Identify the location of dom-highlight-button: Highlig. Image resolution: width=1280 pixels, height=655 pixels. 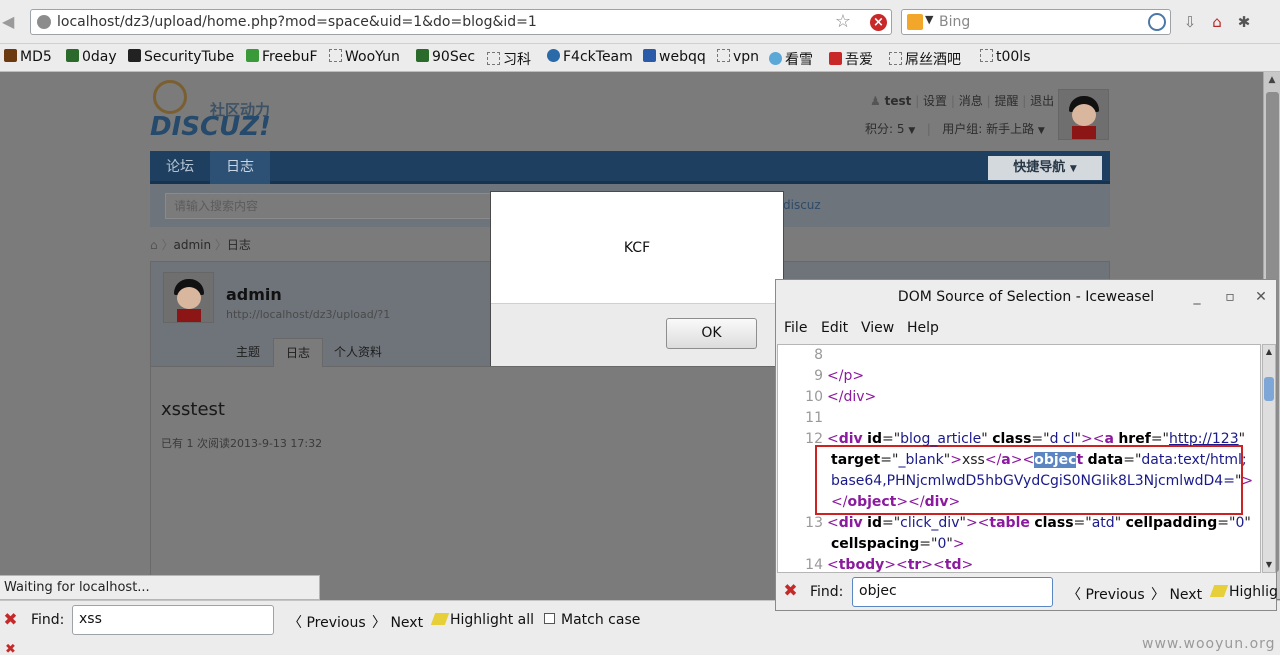
(1243, 592).